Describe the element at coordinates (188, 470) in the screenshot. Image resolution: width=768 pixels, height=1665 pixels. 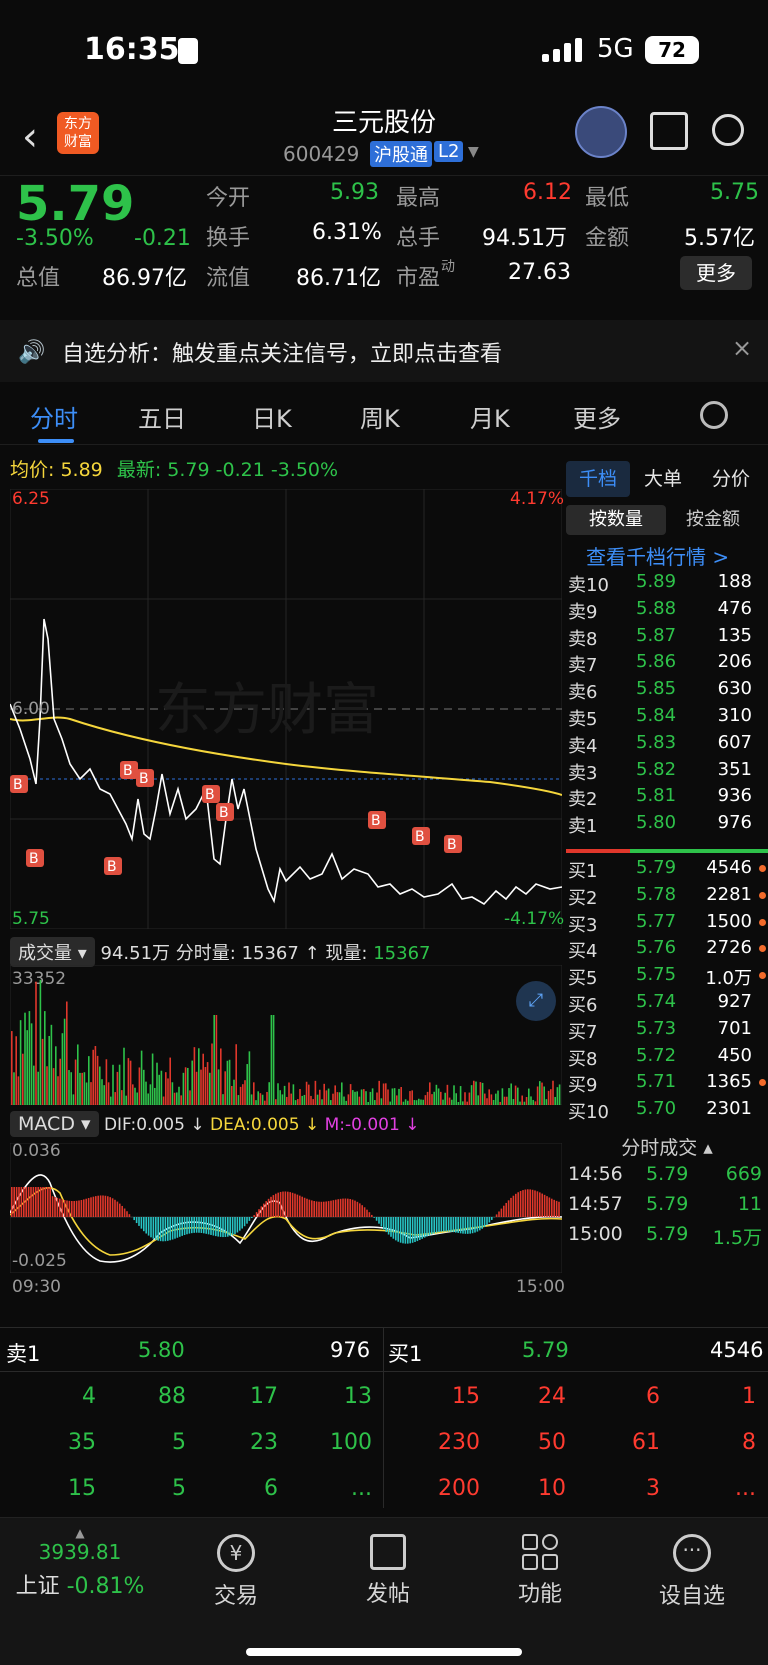
I see `latest-value: 5.79` at that location.